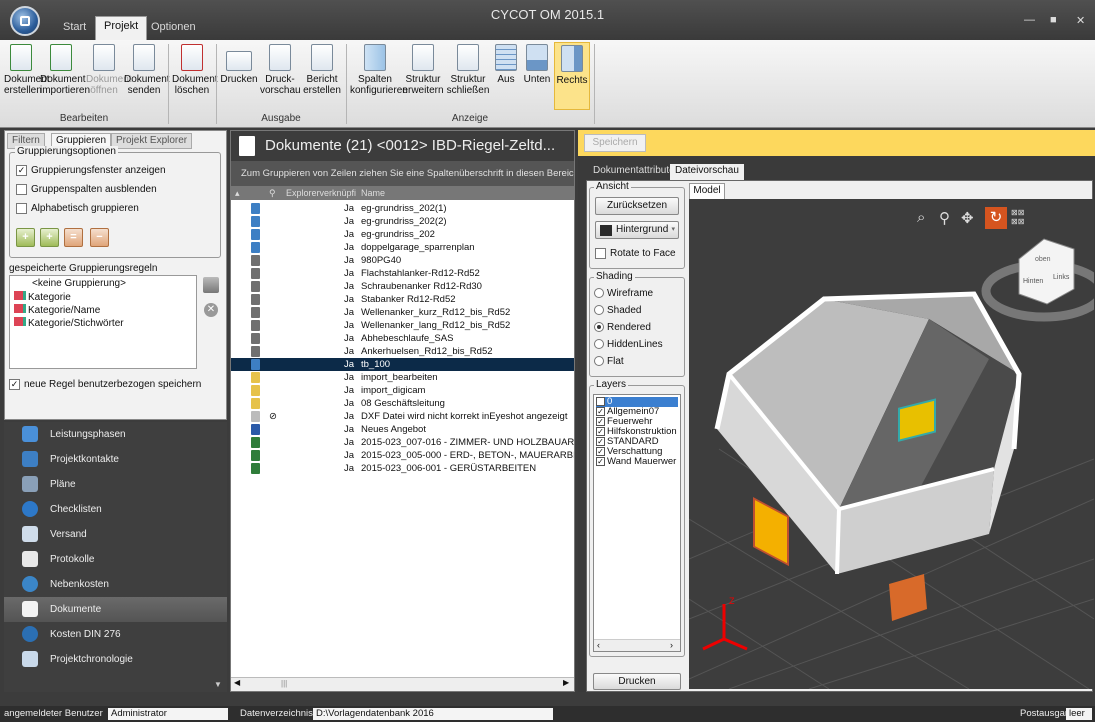 Image resolution: width=1095 pixels, height=722 pixels. What do you see at coordinates (115, 459) in the screenshot?
I see `nav-projektkontakte: Projektkontakte` at bounding box center [115, 459].